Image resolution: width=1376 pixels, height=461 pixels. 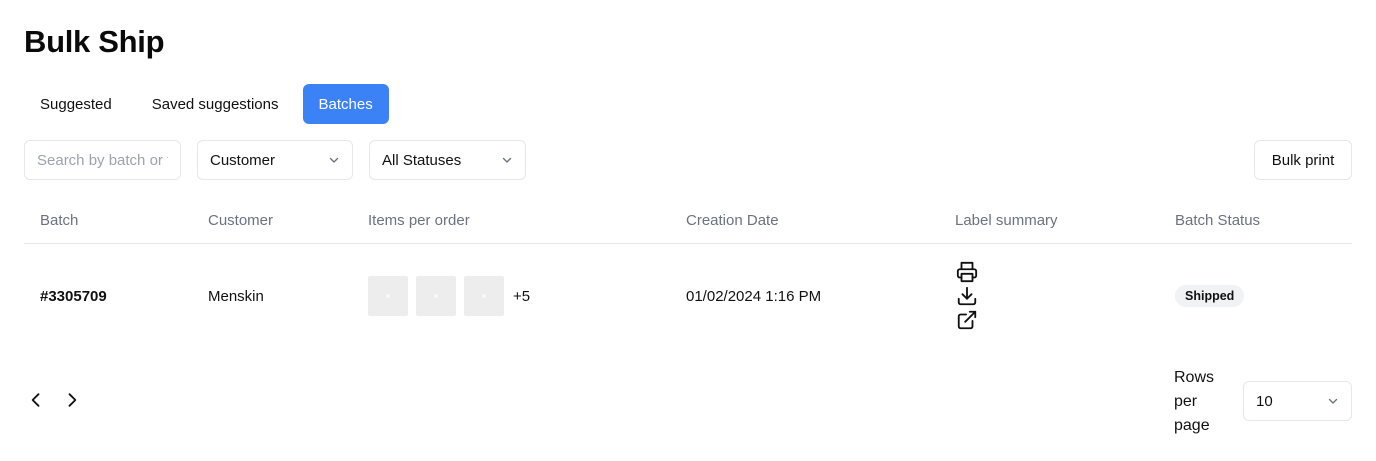 I want to click on next-page-button, so click(x=72, y=400).